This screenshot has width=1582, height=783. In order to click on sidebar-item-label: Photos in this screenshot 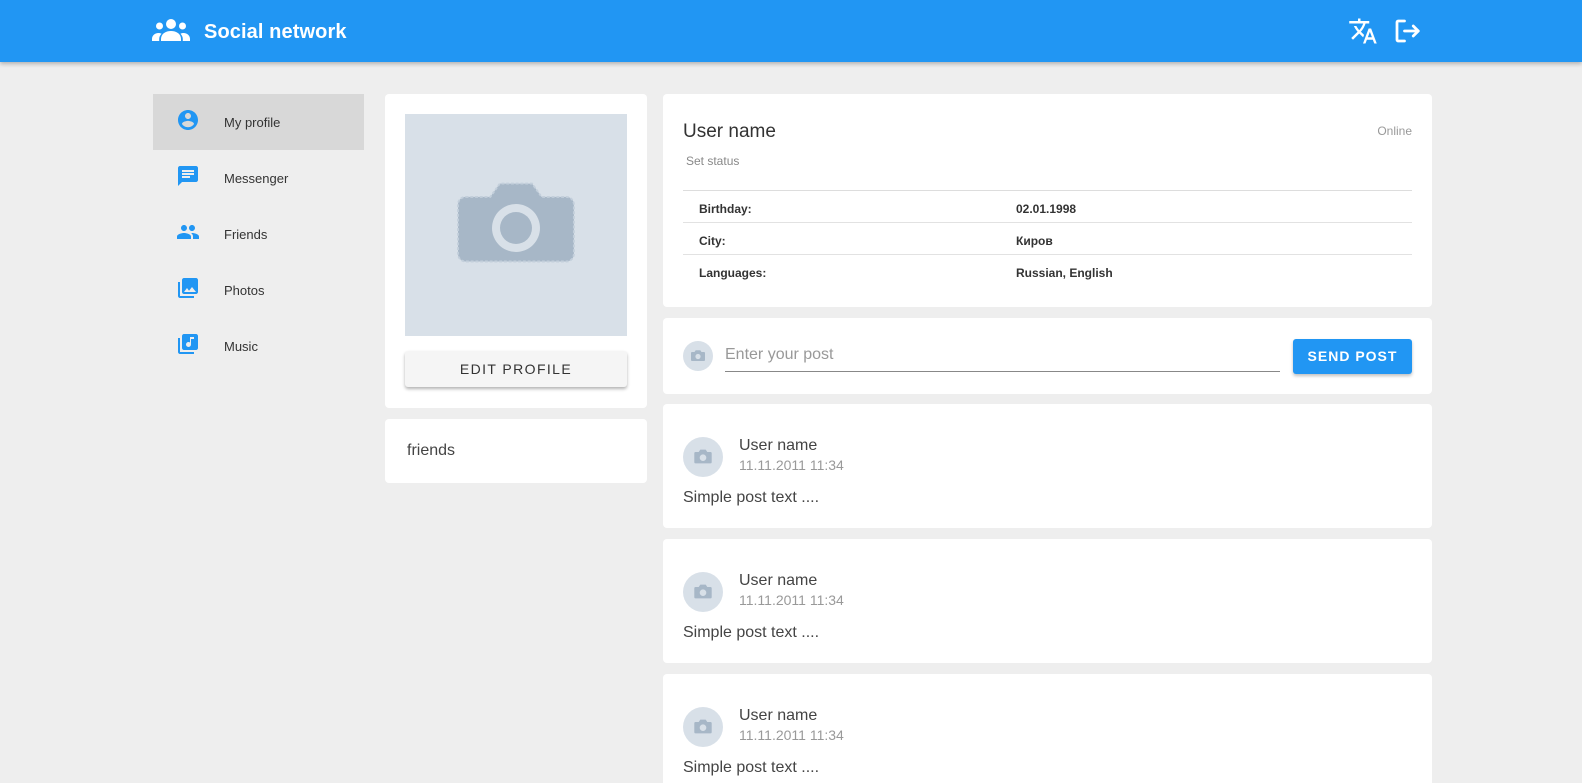, I will do `click(244, 290)`.